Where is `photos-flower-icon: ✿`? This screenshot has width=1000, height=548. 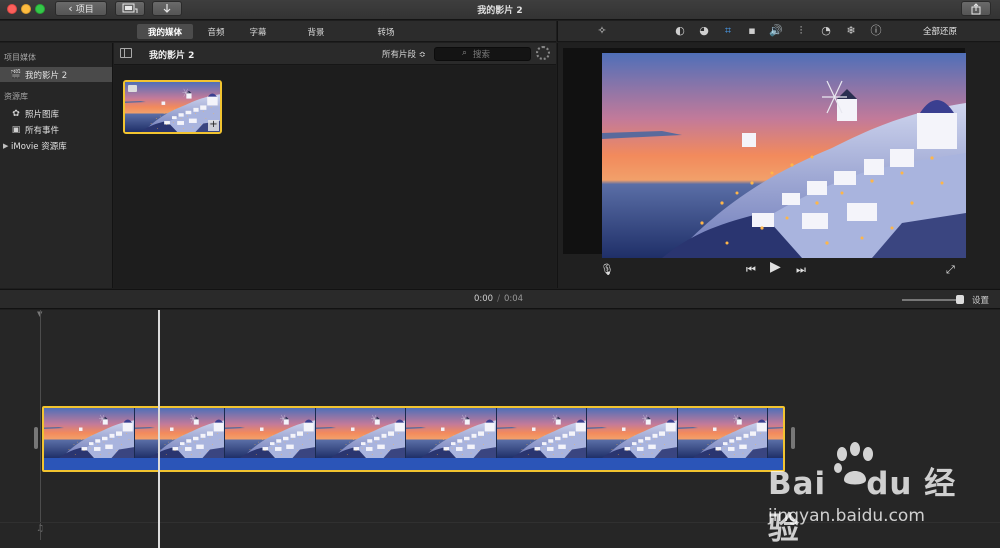 photos-flower-icon: ✿ is located at coordinates (16, 113).